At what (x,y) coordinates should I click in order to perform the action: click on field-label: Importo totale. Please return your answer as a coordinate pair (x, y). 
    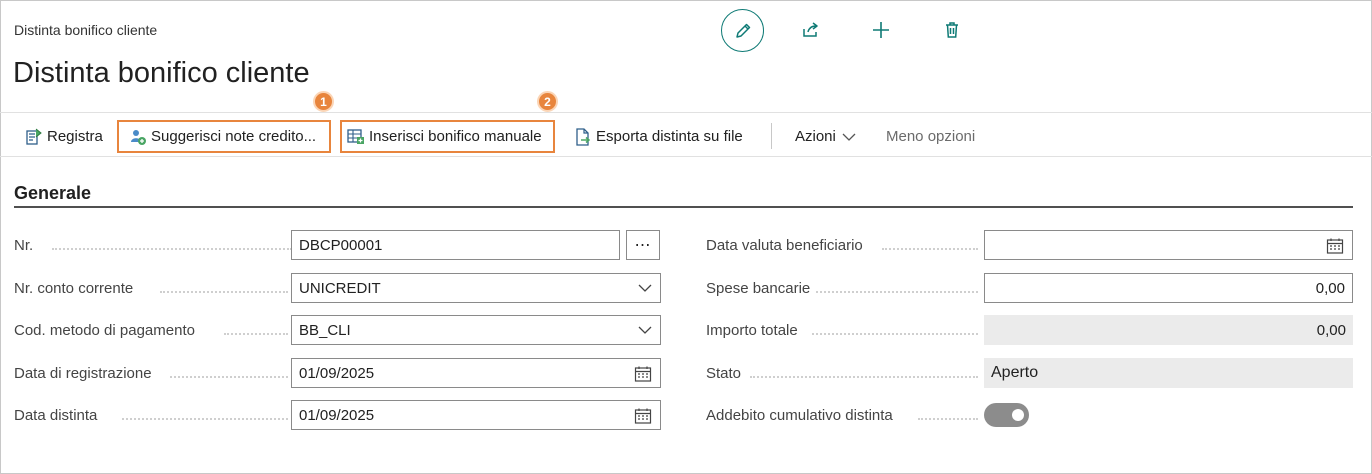
    Looking at the image, I should click on (752, 330).